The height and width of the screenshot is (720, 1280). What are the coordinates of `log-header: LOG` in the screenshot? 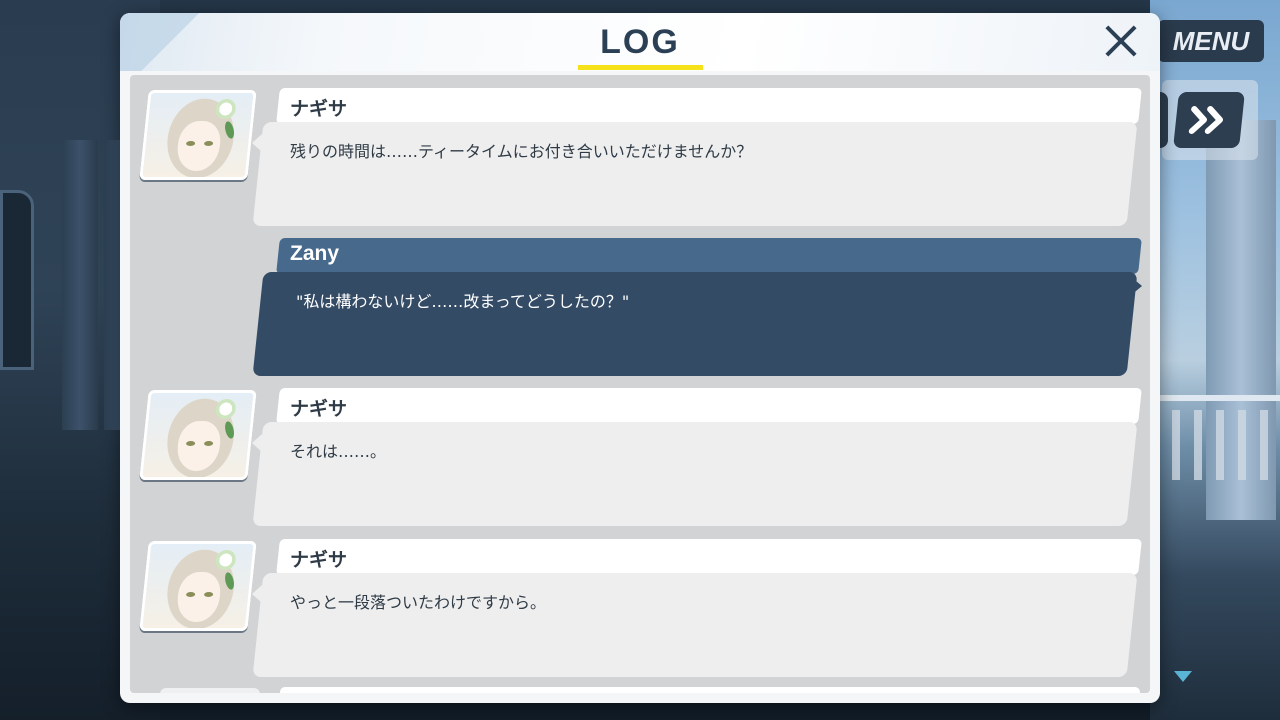 It's located at (640, 42).